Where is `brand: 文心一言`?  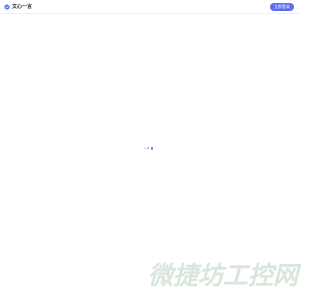 brand: 文心一言 is located at coordinates (18, 7).